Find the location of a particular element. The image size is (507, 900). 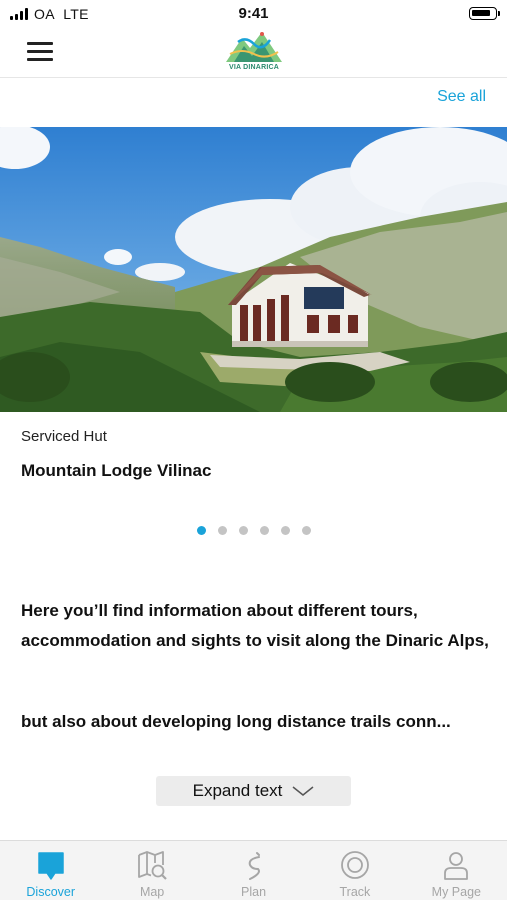

tab-track: Track is located at coordinates (354, 870).